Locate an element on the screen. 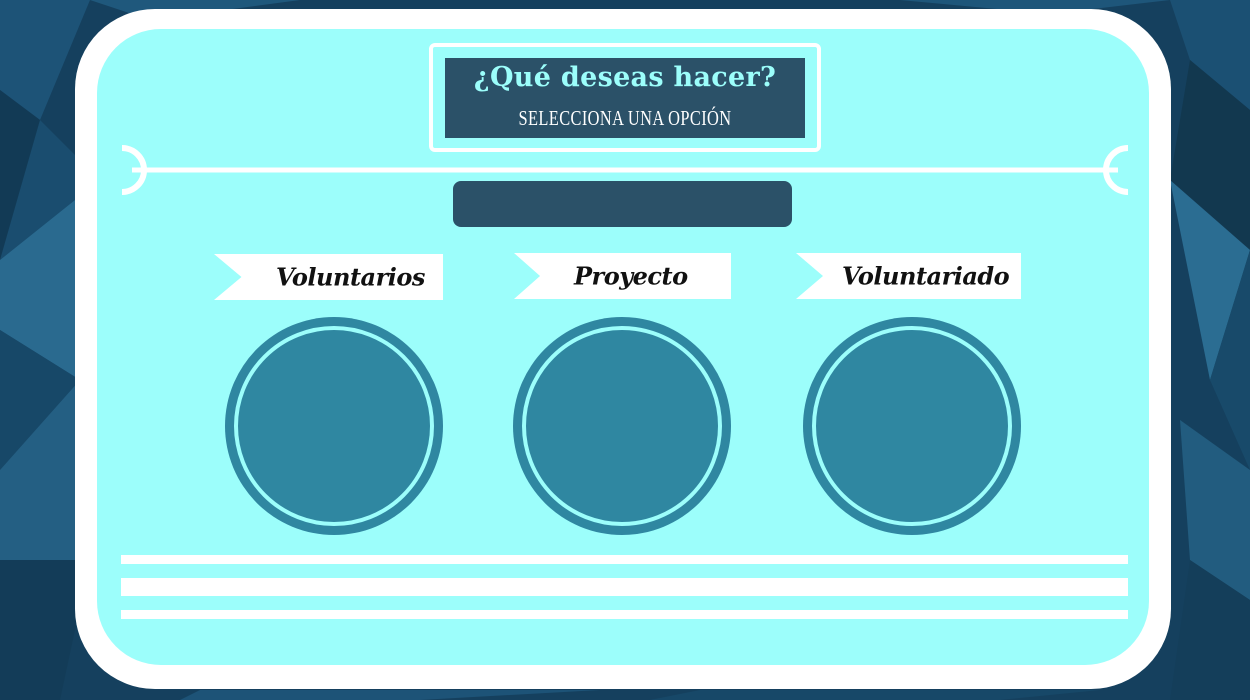  title-box: ¿Qué deseas hacer? SELECCIONA UNA OPCIÓN is located at coordinates (625, 98).